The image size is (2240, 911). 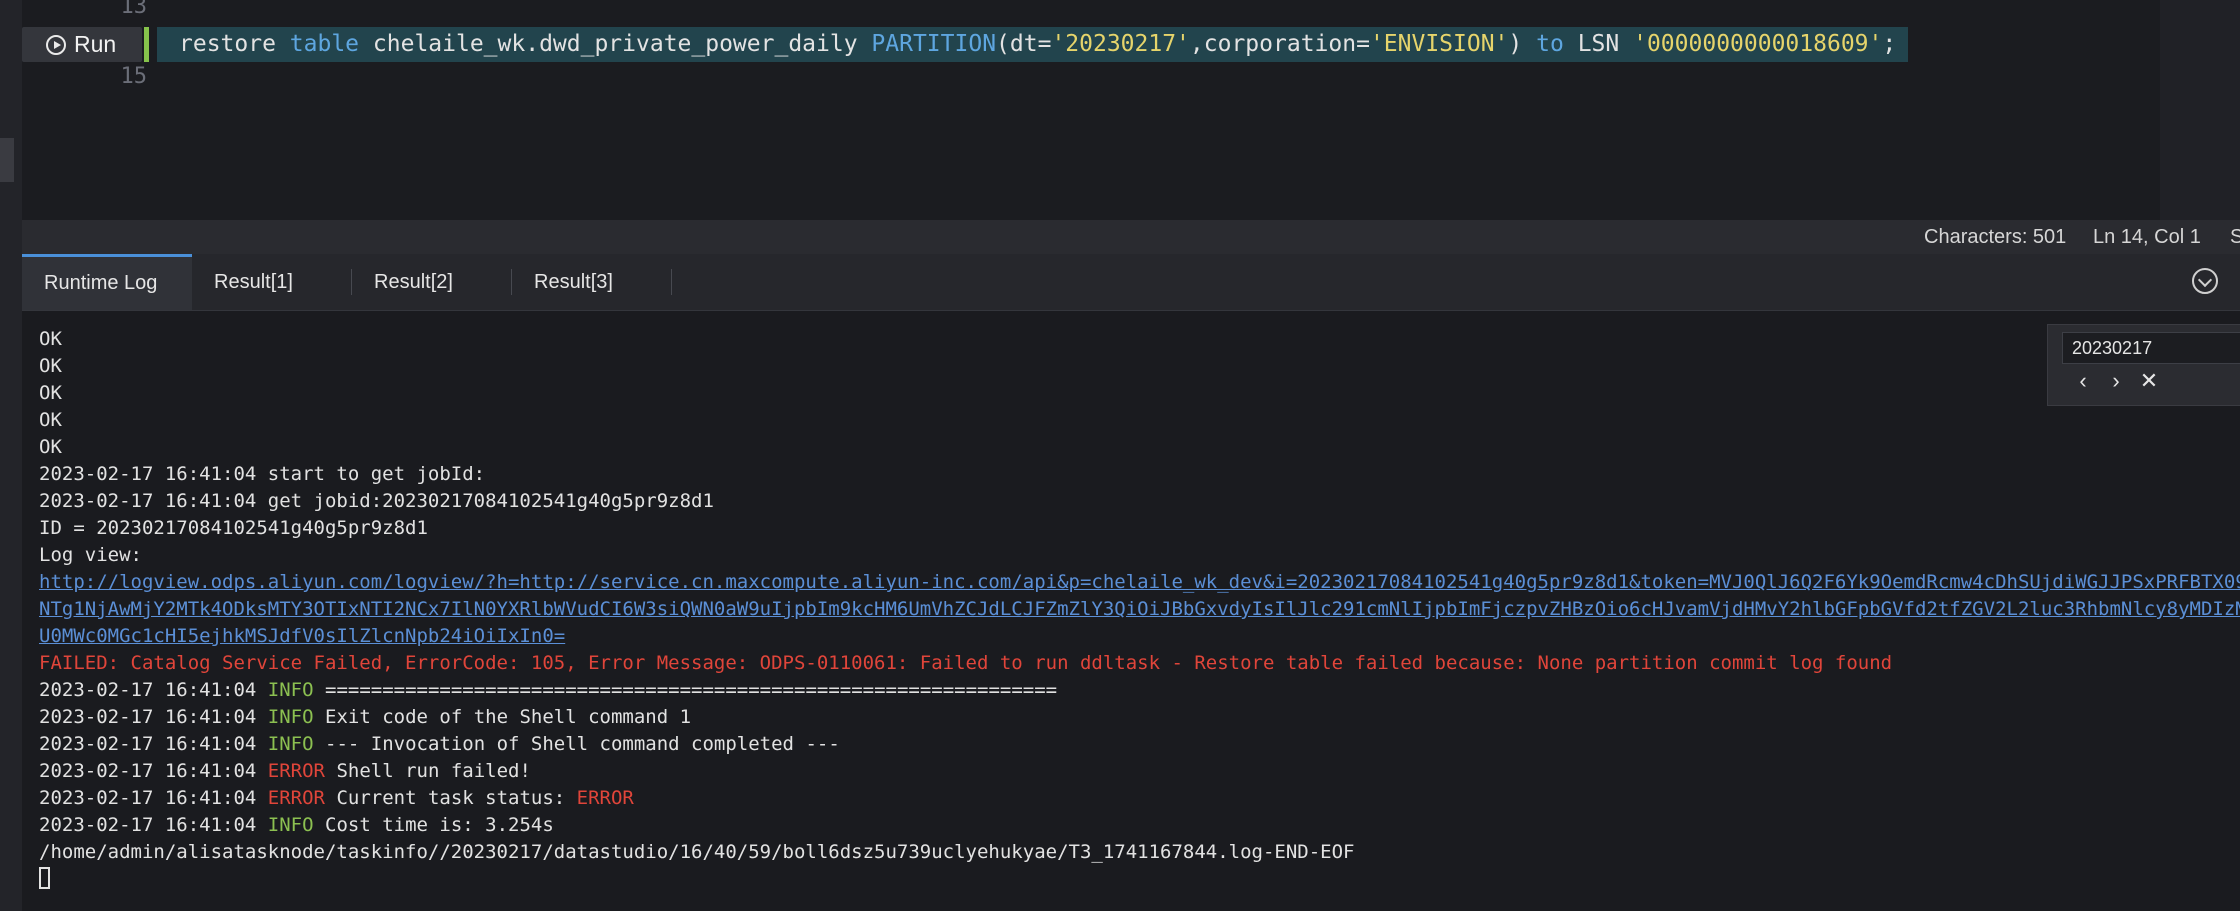 What do you see at coordinates (615, 44) in the screenshot?
I see `code-token: chelaile_wk.dwd_private_power_daily` at bounding box center [615, 44].